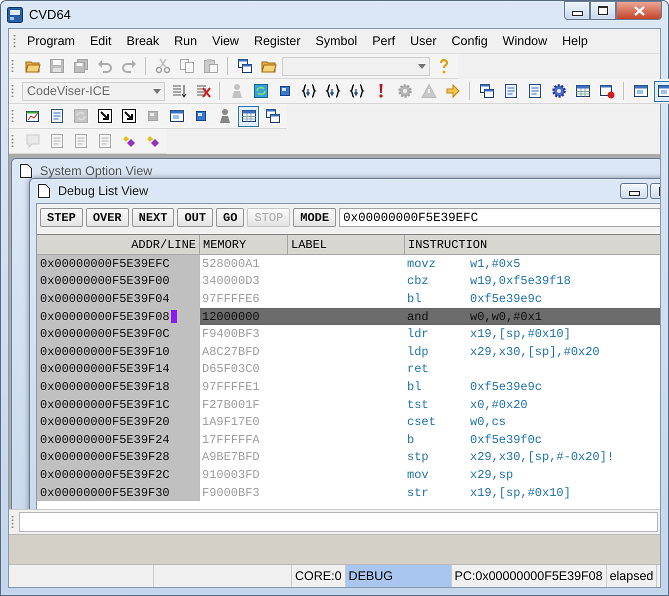 This screenshot has height=596, width=669. What do you see at coordinates (105, 475) in the screenshot?
I see `table-cell: 0x00000000F5E39F2C` at bounding box center [105, 475].